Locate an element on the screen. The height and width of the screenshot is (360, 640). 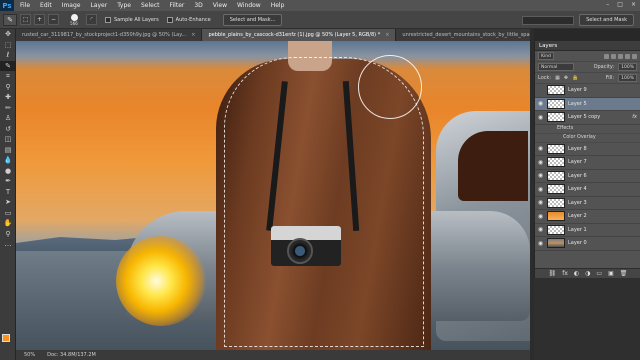
shape-filter-icon is located at coordinates (627, 56).